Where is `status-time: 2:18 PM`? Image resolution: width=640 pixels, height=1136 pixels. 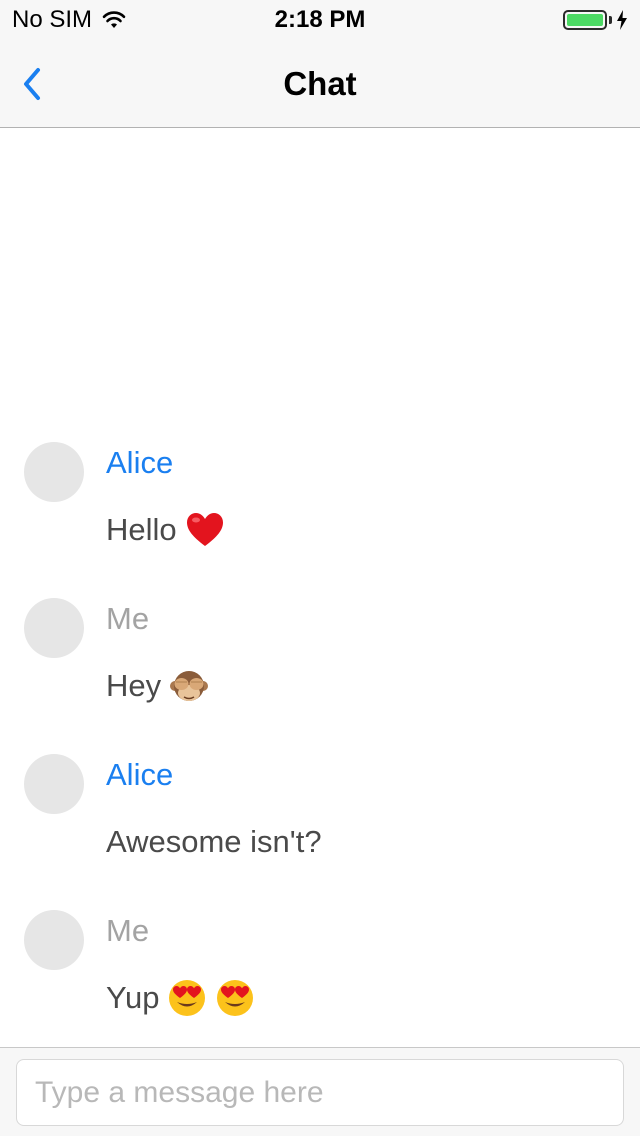
status-time: 2:18 PM is located at coordinates (320, 19).